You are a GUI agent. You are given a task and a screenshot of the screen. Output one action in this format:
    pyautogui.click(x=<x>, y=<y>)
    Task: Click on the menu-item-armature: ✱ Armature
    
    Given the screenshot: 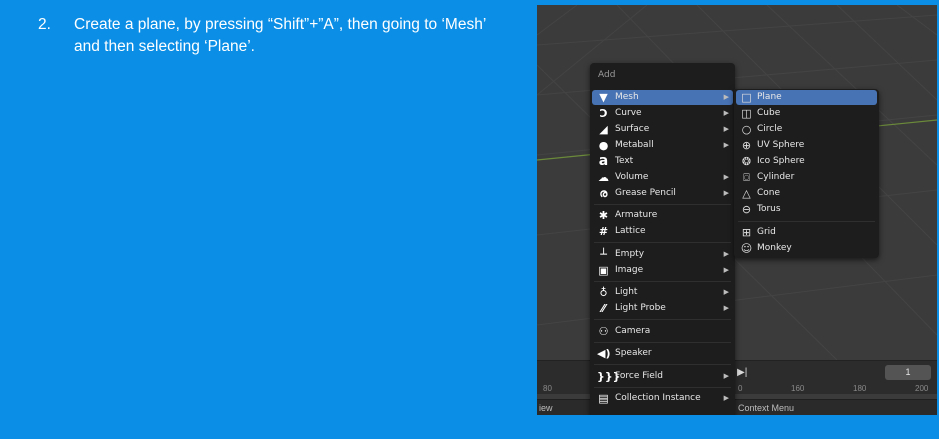 What is the action you would take?
    pyautogui.click(x=662, y=215)
    